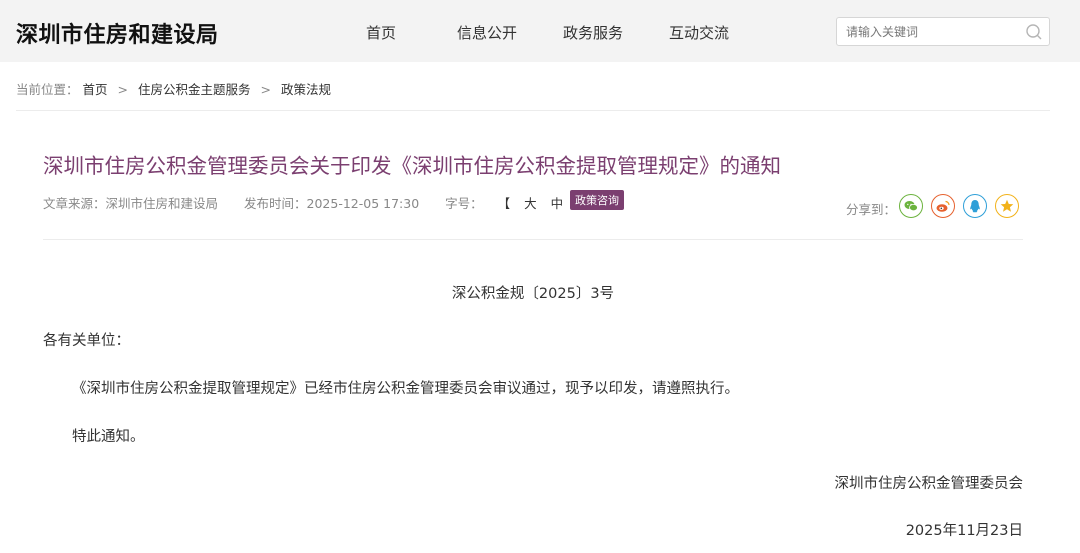 Image resolution: width=1080 pixels, height=553 pixels. Describe the element at coordinates (108, 437) in the screenshot. I see `body-paragraph: 特此通知。` at that location.